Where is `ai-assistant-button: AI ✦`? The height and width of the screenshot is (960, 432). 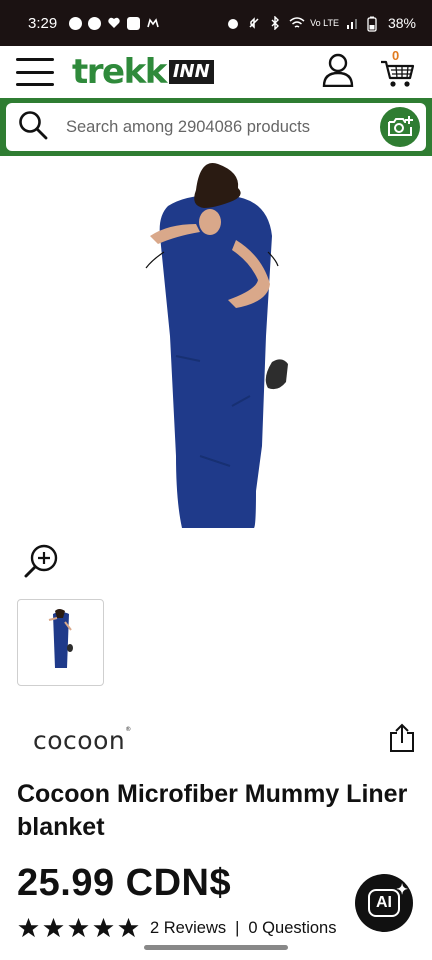
ai-assistant-button: AI ✦ is located at coordinates (384, 903).